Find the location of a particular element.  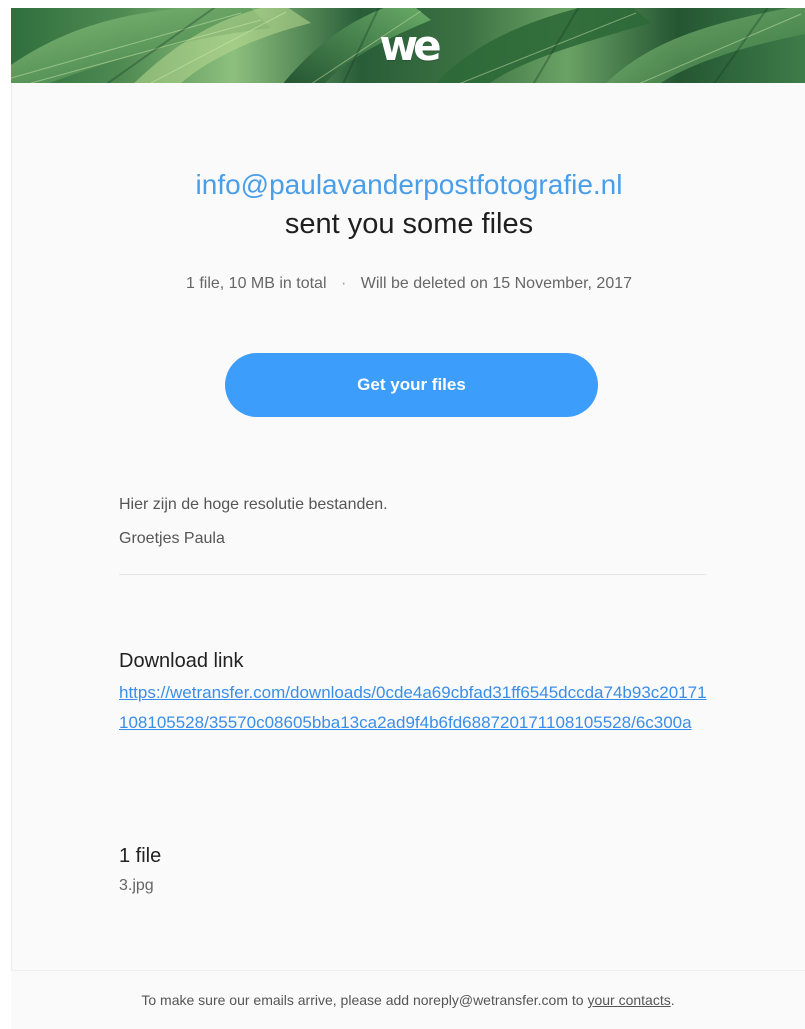

header-banner: we is located at coordinates (408, 45).